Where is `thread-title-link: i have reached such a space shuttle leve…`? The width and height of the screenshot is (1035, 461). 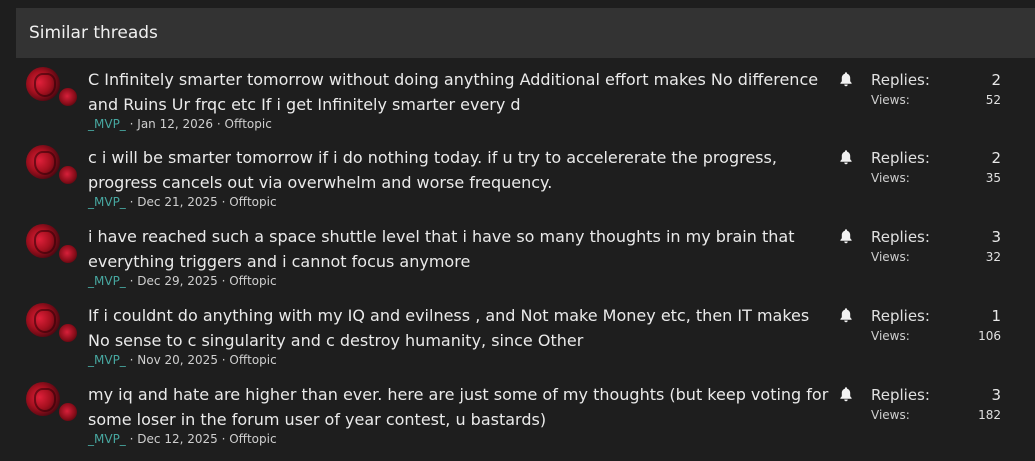 thread-title-link: i have reached such a space shuttle leve… is located at coordinates (460, 249).